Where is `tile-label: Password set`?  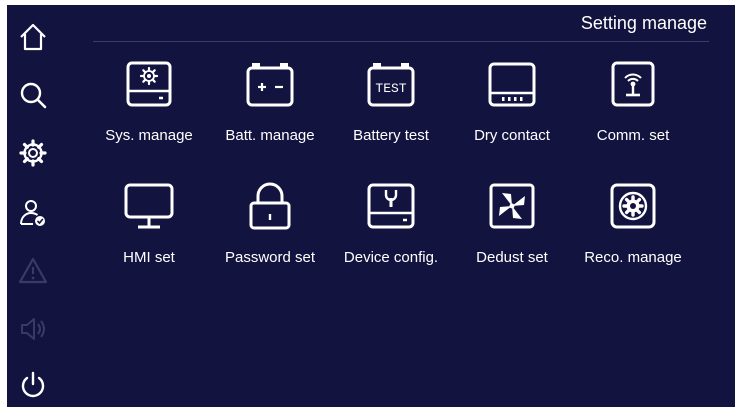
tile-label: Password set is located at coordinates (270, 257).